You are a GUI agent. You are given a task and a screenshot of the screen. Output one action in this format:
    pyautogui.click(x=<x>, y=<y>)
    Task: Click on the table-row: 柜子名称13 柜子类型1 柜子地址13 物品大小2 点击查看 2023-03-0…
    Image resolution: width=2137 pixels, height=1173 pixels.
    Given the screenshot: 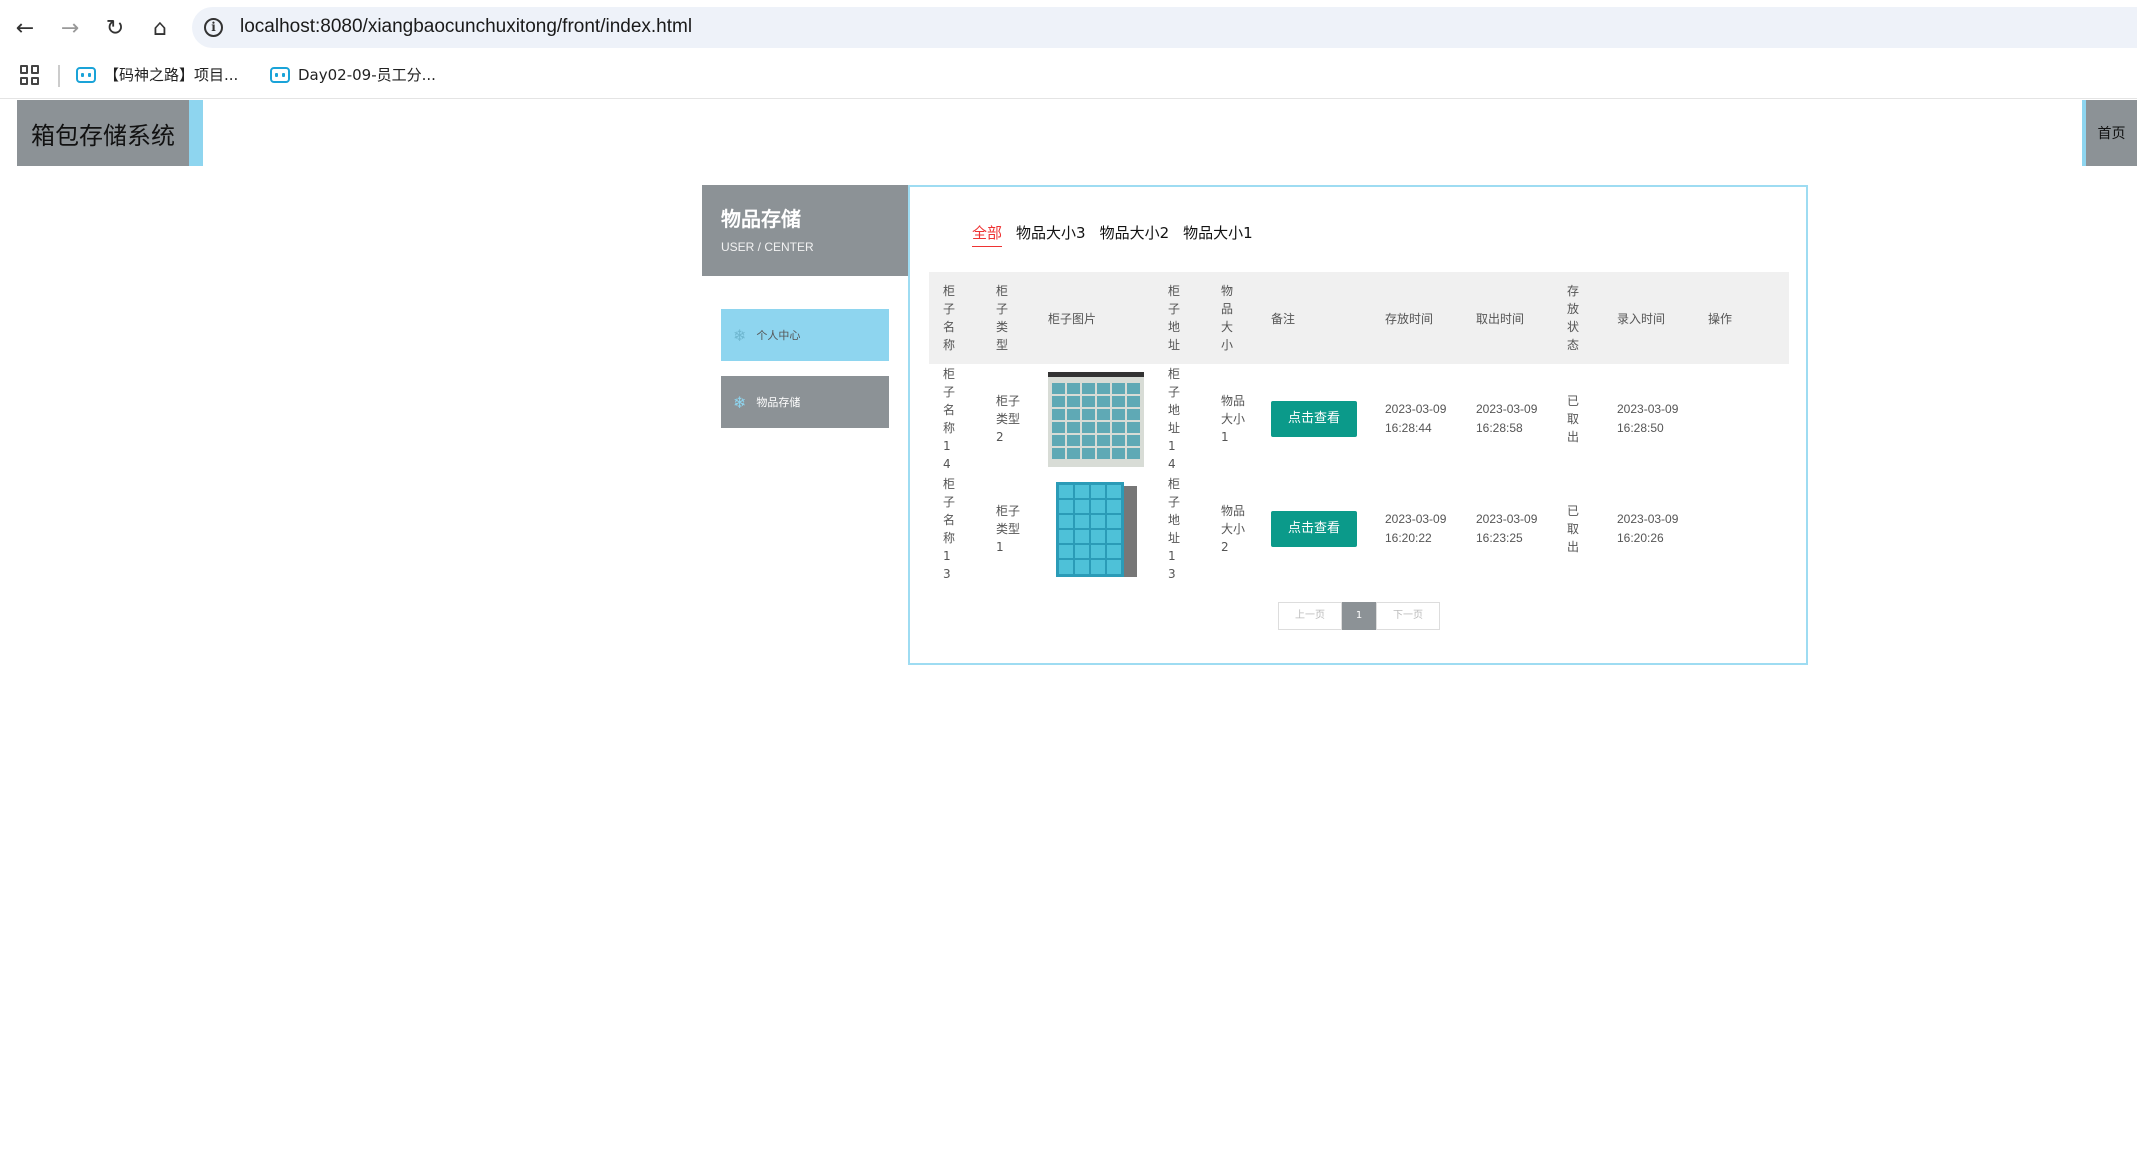 What is the action you would take?
    pyautogui.click(x=1359, y=529)
    